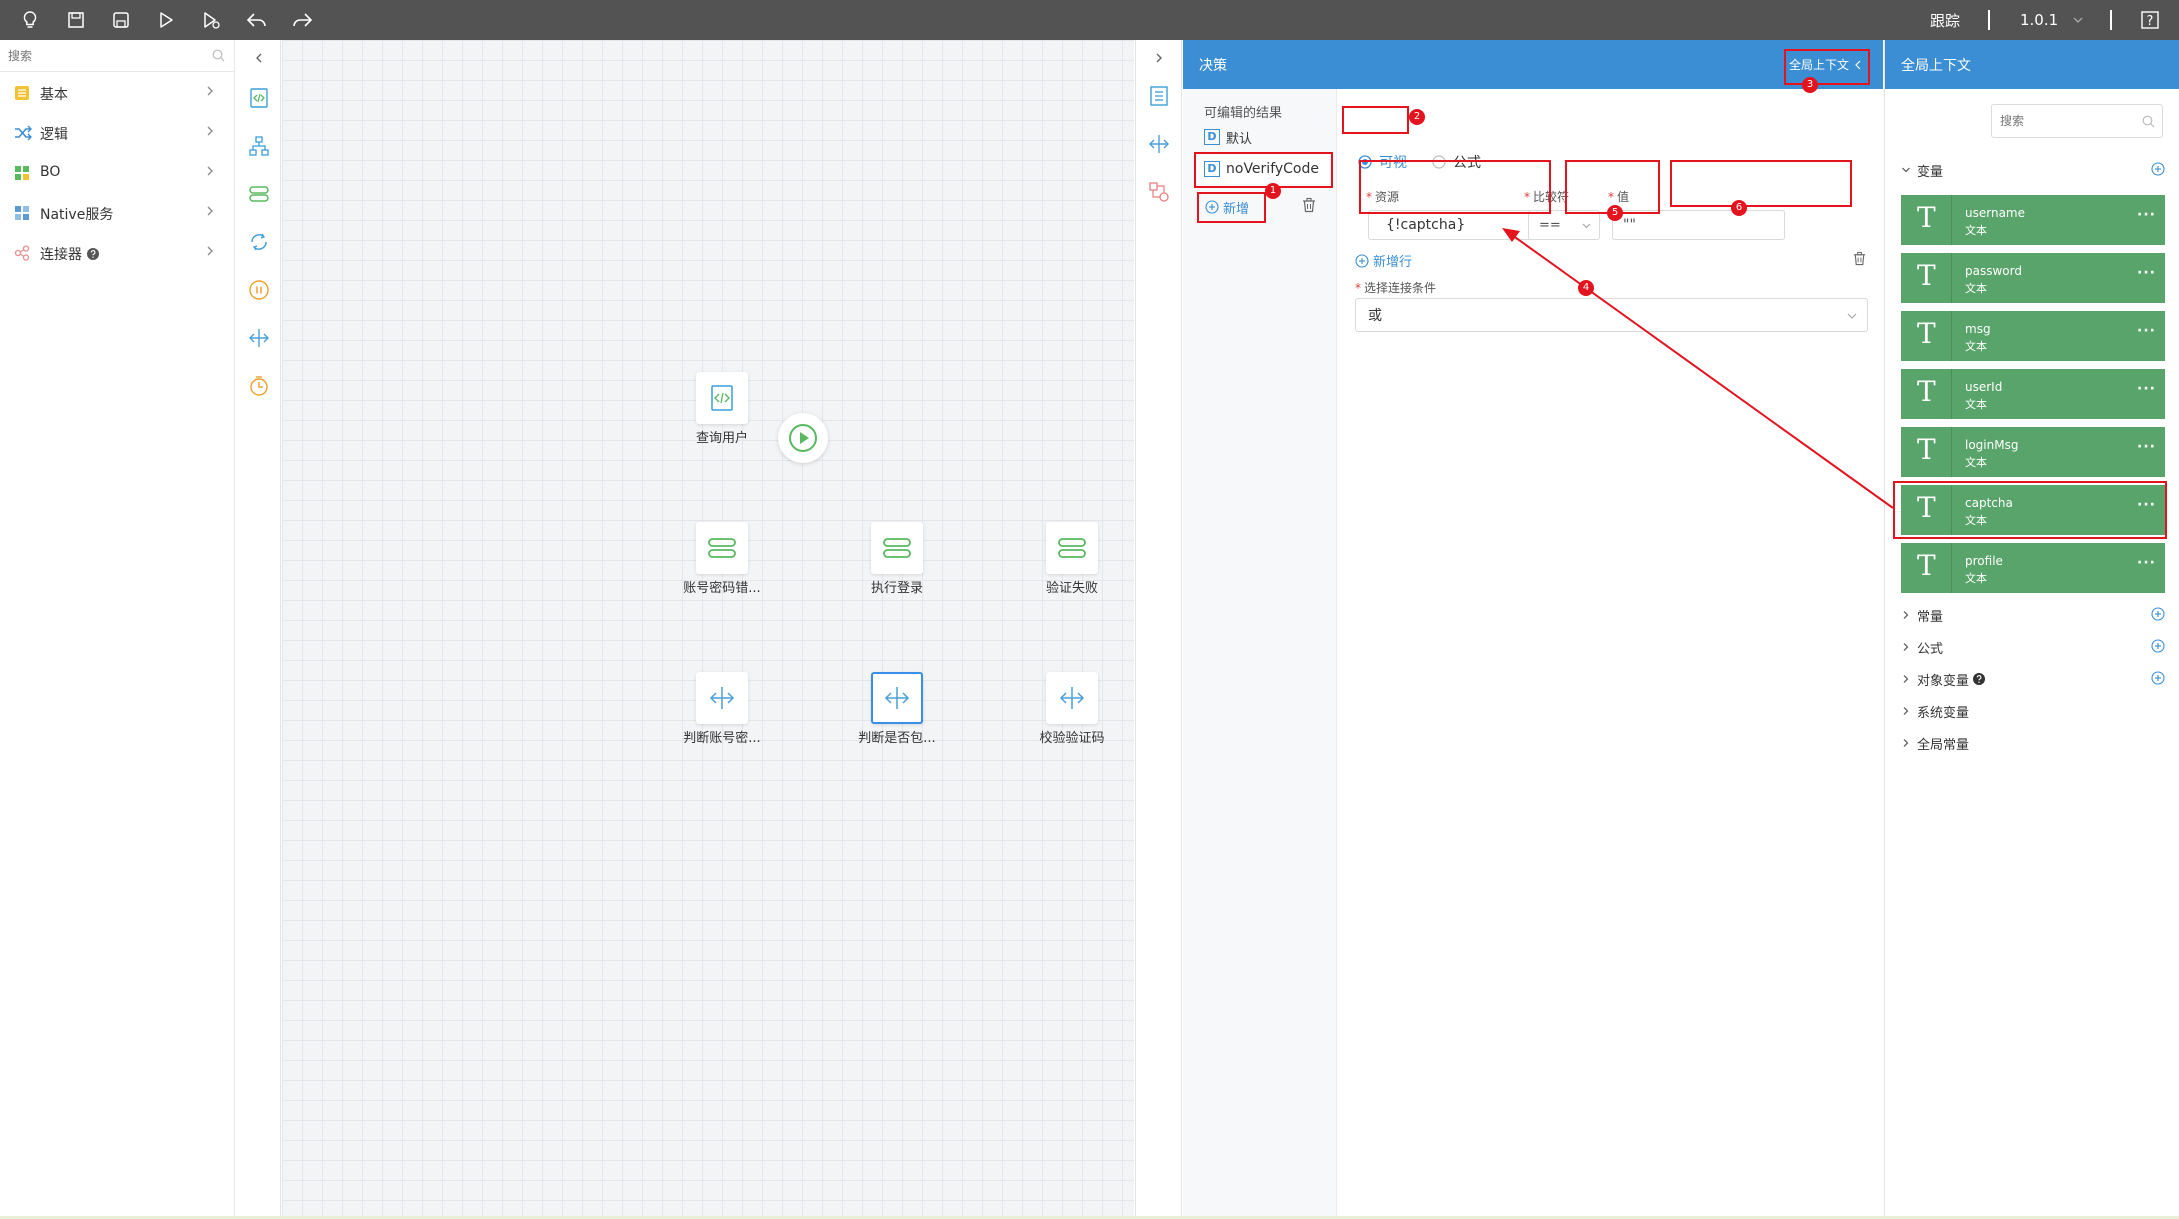  I want to click on debug-icon, so click(211, 20).